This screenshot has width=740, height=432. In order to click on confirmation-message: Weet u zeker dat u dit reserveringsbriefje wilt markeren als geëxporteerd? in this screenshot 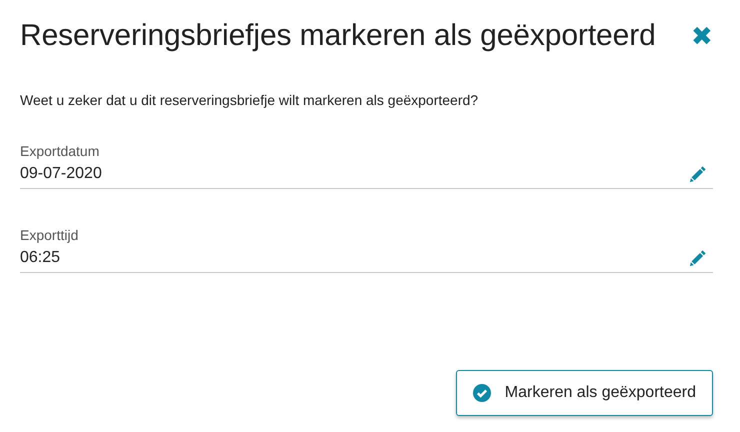, I will do `click(250, 100)`.